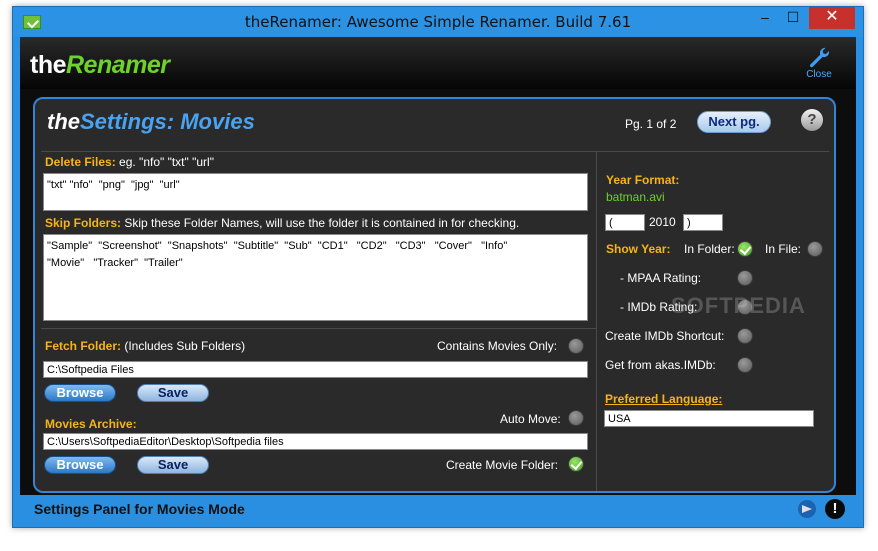  I want to click on delete-files-input: "txt" "nfo" "png" "jpg" "url", so click(315, 192).